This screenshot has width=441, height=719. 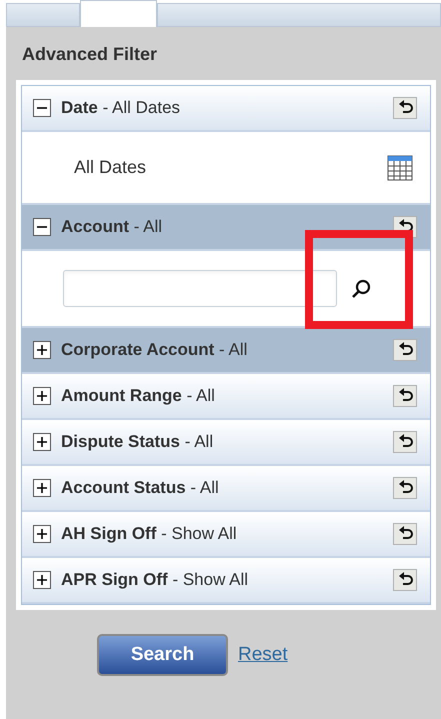 I want to click on section-title: AH Sign Off - Show All, so click(x=149, y=534).